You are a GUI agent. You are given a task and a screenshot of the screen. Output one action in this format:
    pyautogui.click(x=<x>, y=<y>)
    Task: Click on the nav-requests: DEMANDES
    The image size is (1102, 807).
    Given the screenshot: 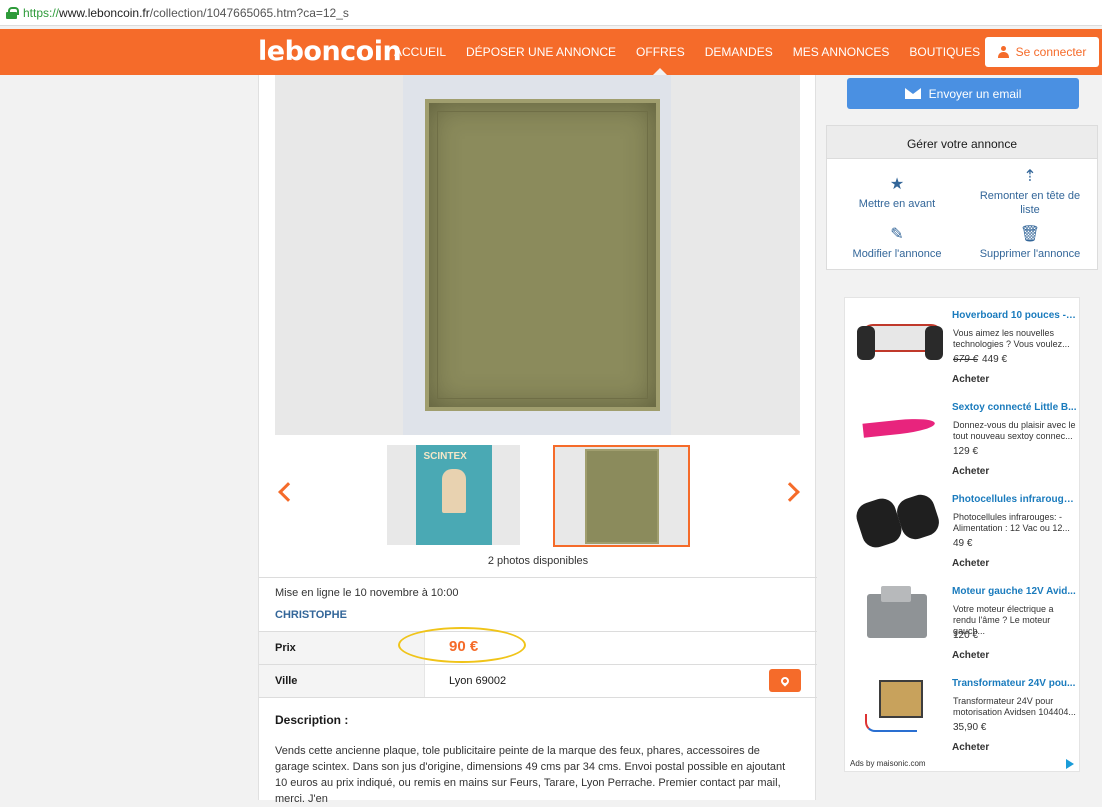 What is the action you would take?
    pyautogui.click(x=739, y=52)
    